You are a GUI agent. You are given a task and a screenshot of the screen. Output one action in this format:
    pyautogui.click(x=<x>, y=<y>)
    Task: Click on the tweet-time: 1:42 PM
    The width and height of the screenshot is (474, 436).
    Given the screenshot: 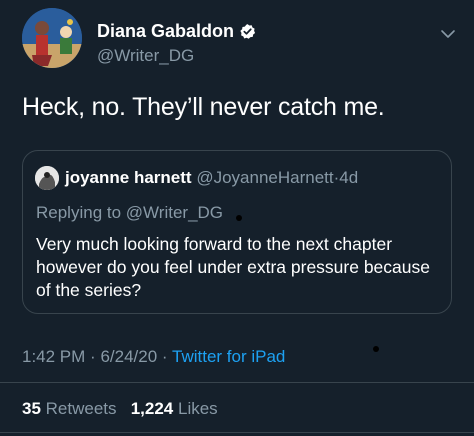 What is the action you would take?
    pyautogui.click(x=54, y=356)
    